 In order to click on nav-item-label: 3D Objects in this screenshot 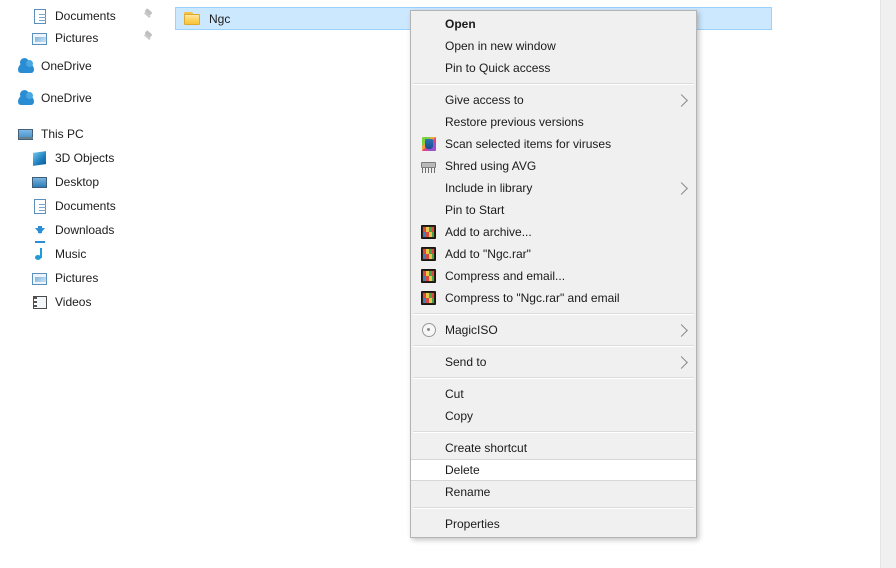, I will do `click(85, 158)`.